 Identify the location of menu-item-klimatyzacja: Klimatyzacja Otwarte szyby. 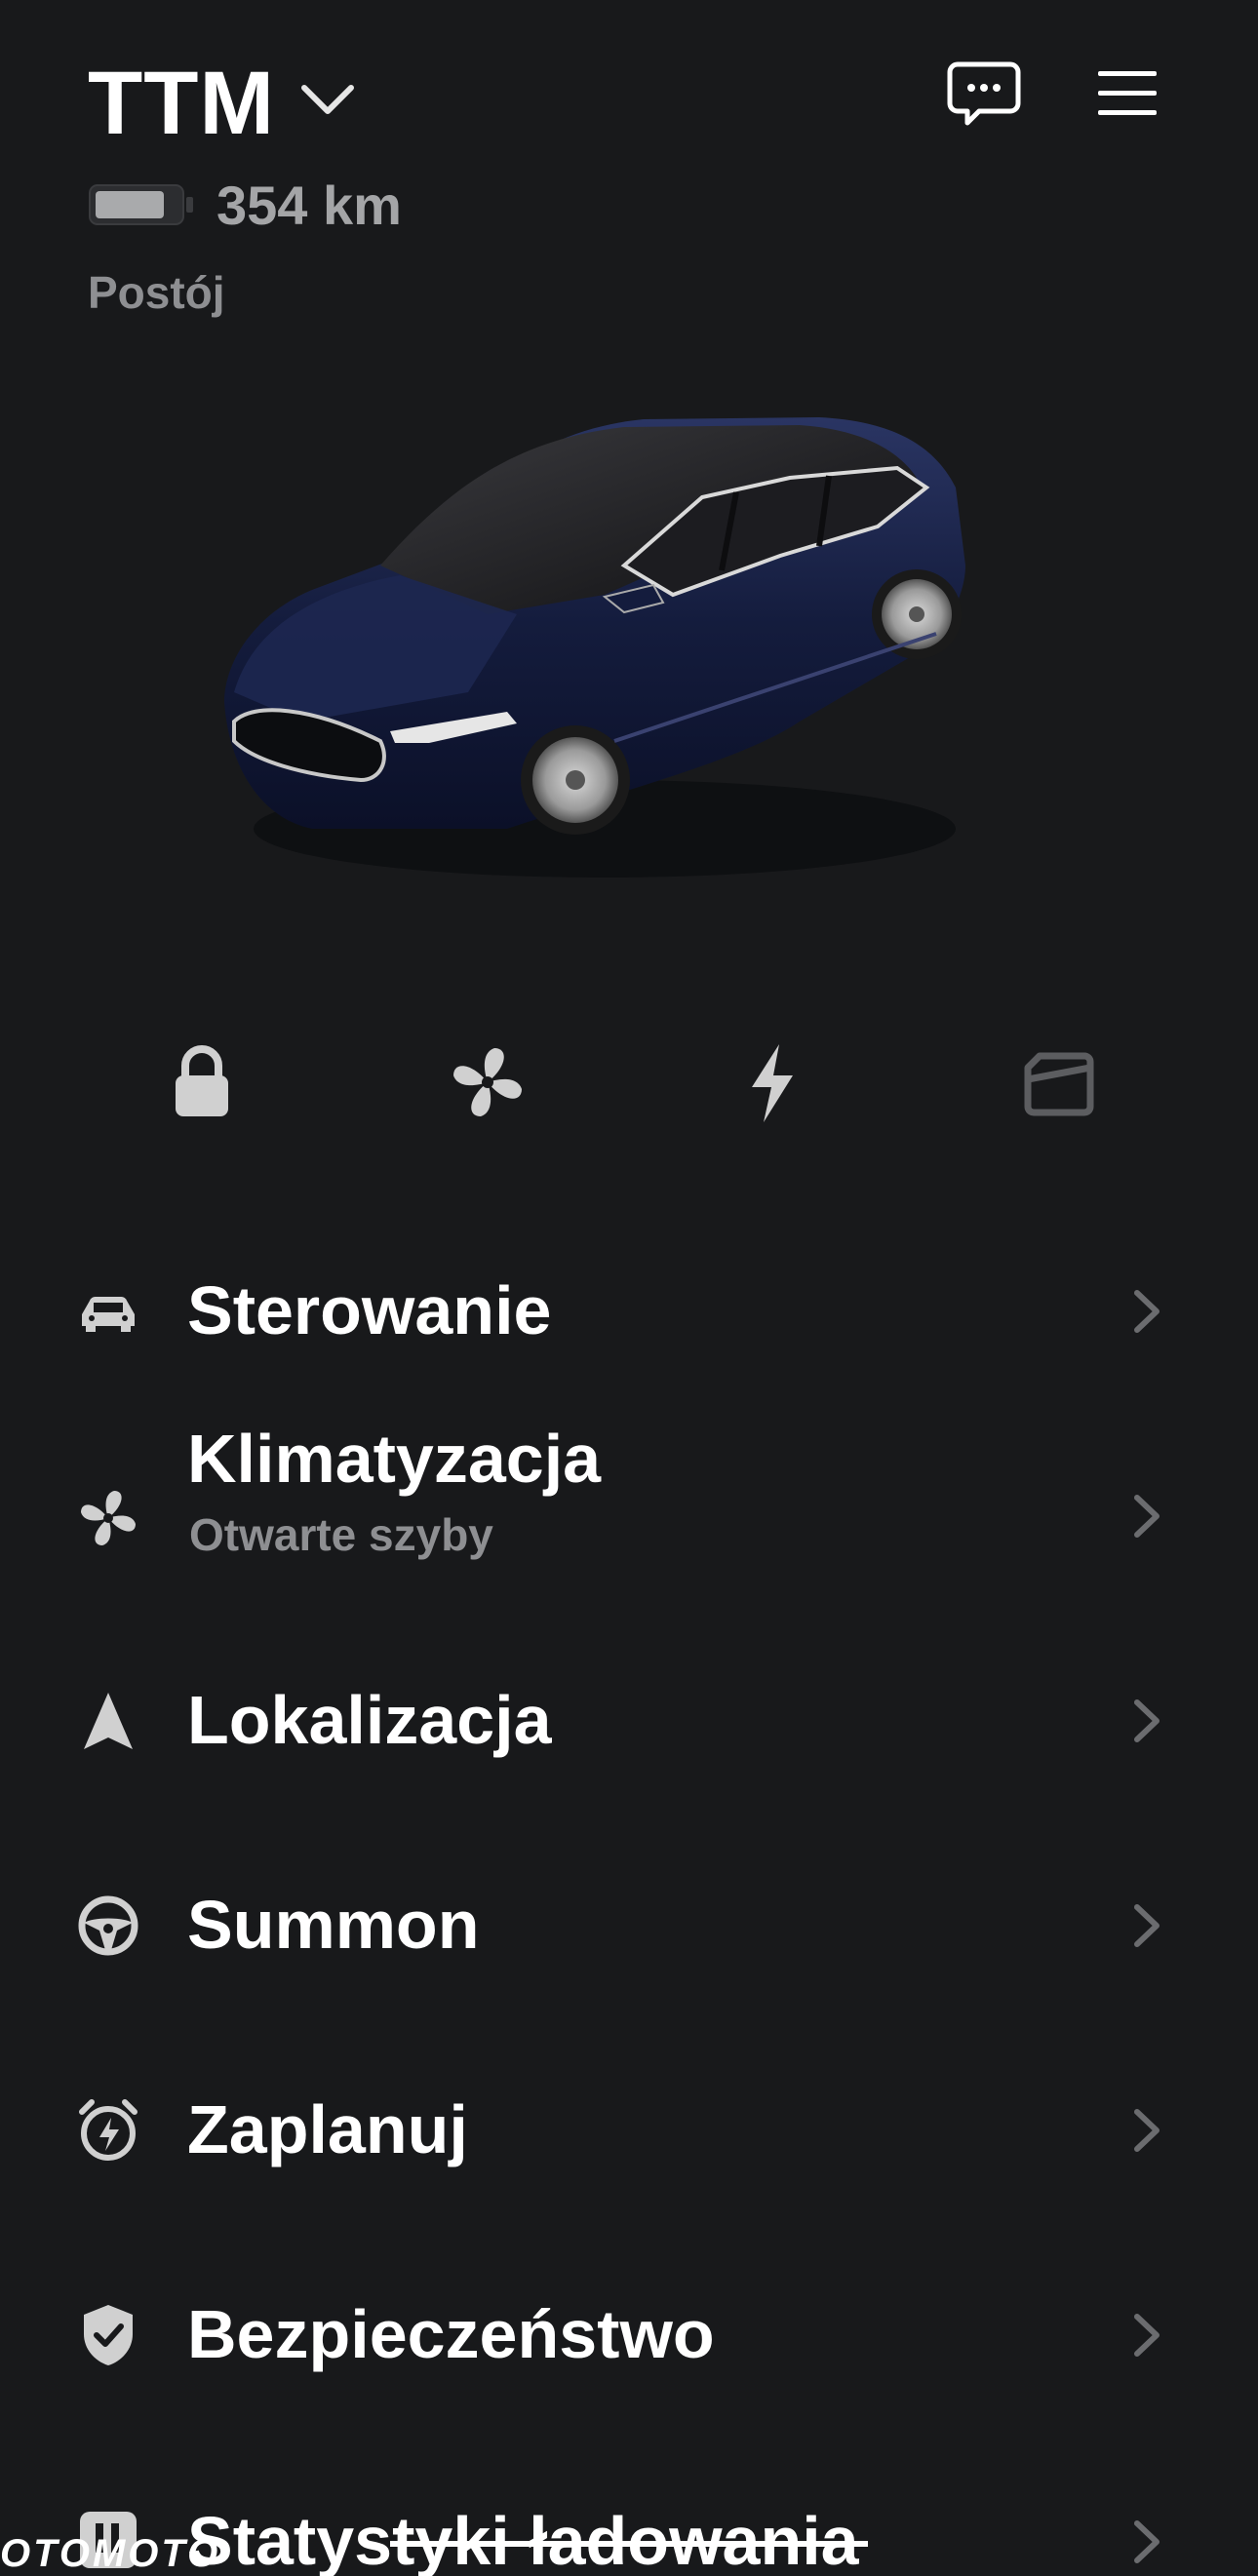
(629, 1496).